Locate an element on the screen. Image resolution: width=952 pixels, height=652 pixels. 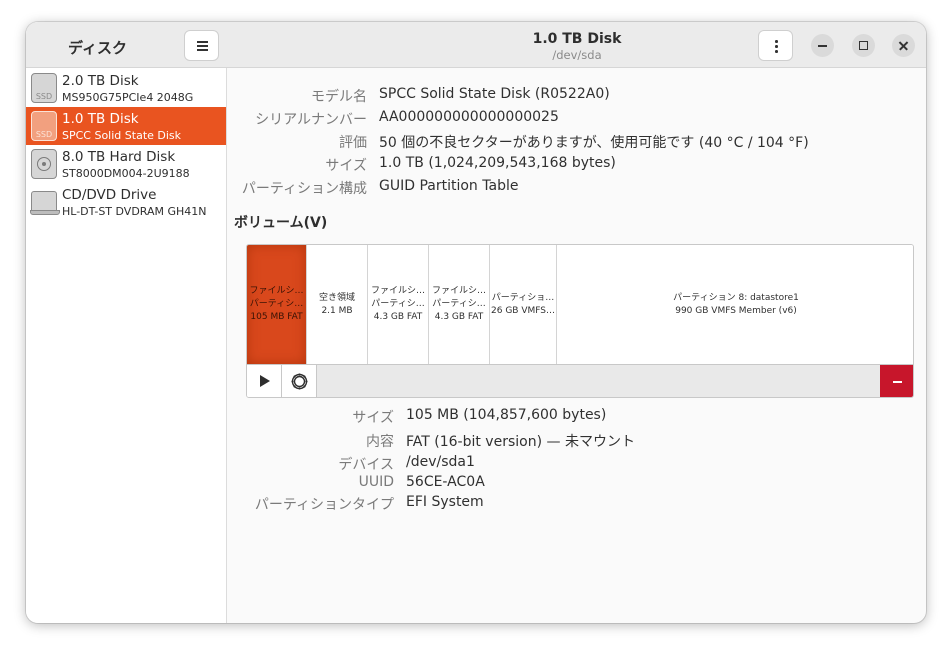
info-value: EFI System is located at coordinates (445, 502).